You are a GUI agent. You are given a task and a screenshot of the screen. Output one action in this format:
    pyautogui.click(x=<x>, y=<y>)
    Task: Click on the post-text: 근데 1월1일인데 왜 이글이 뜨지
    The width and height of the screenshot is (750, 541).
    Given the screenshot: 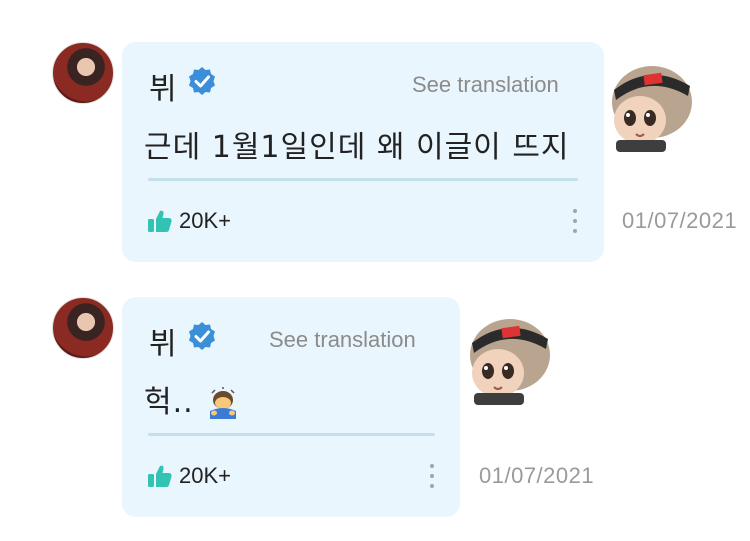 What is the action you would take?
    pyautogui.click(x=357, y=147)
    